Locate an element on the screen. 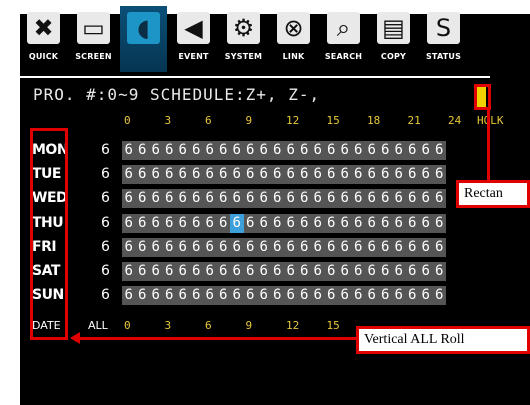 The width and height of the screenshot is (530, 405). all-label: ALL is located at coordinates (98, 325).